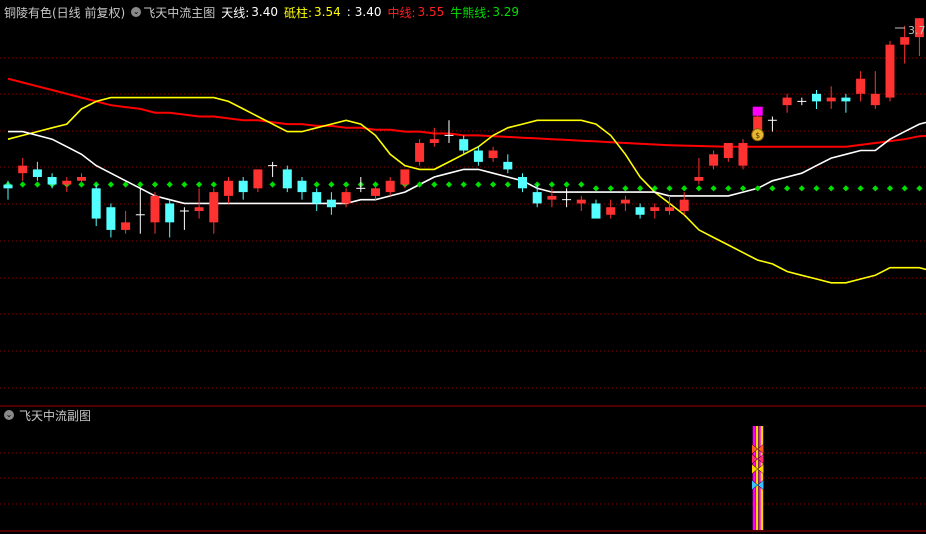  I want to click on signal-marker, so click(757, 111).